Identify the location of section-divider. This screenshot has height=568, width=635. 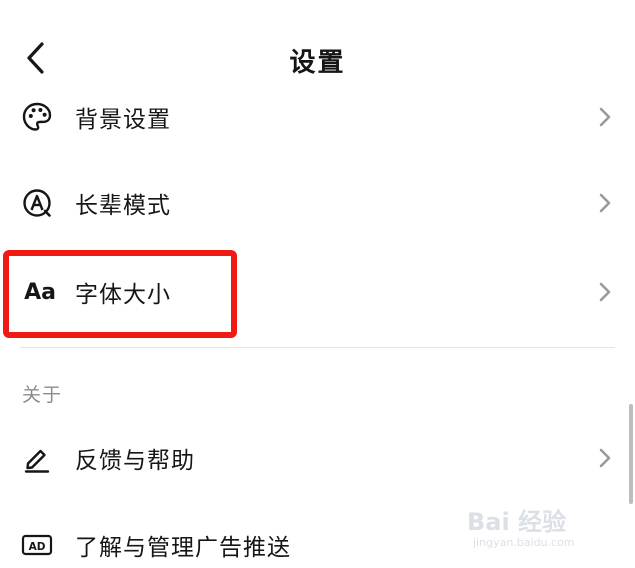
(317, 347).